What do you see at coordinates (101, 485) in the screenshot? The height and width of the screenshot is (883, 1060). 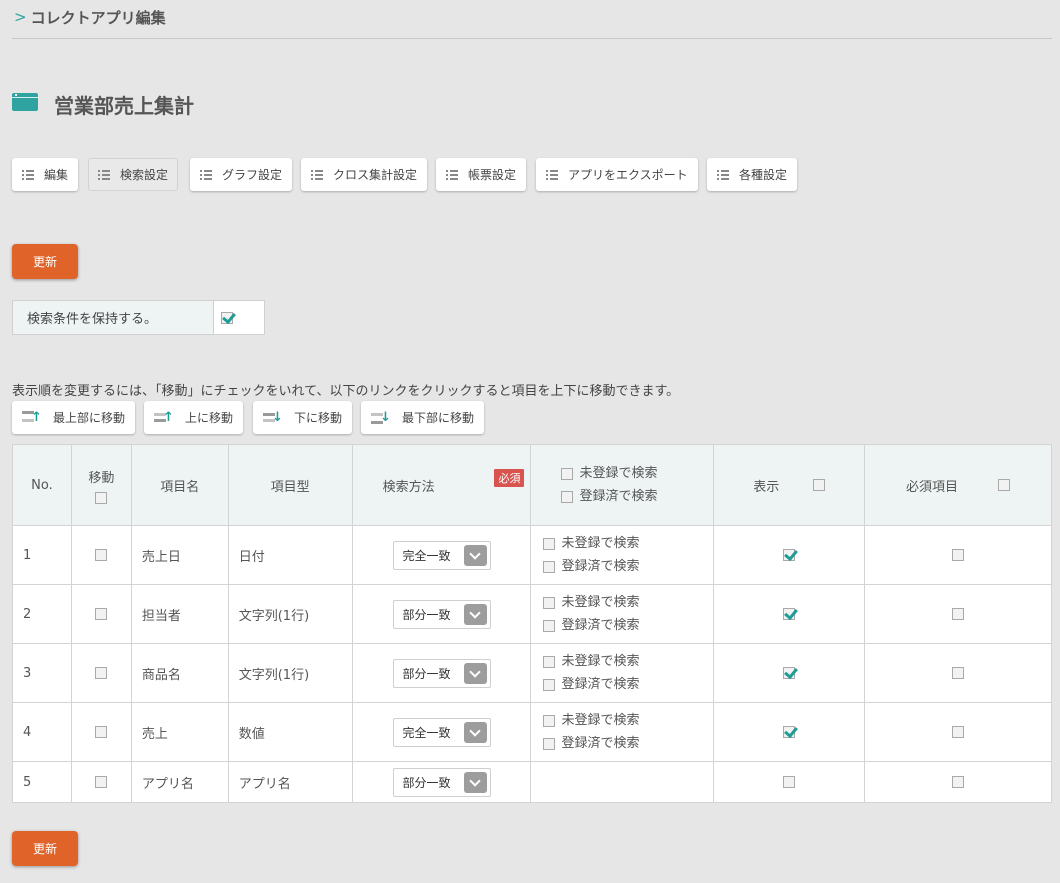 I see `header-move: 移動` at bounding box center [101, 485].